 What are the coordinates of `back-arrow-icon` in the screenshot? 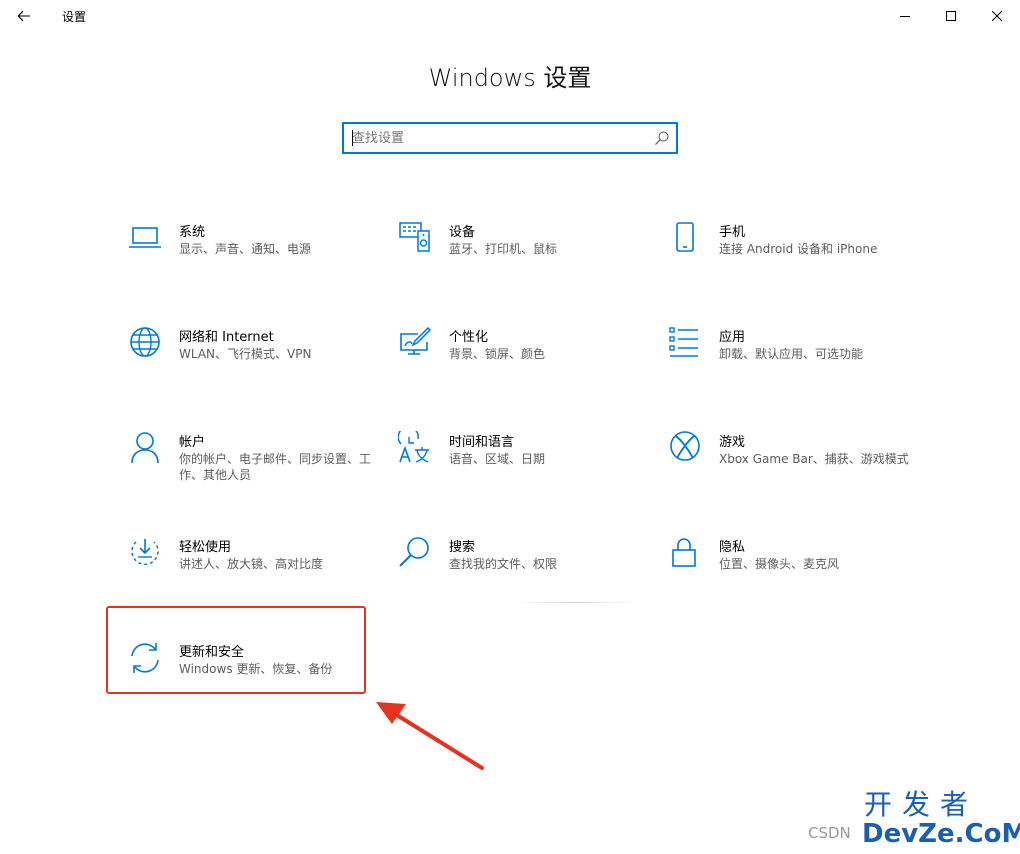 It's located at (23, 16).